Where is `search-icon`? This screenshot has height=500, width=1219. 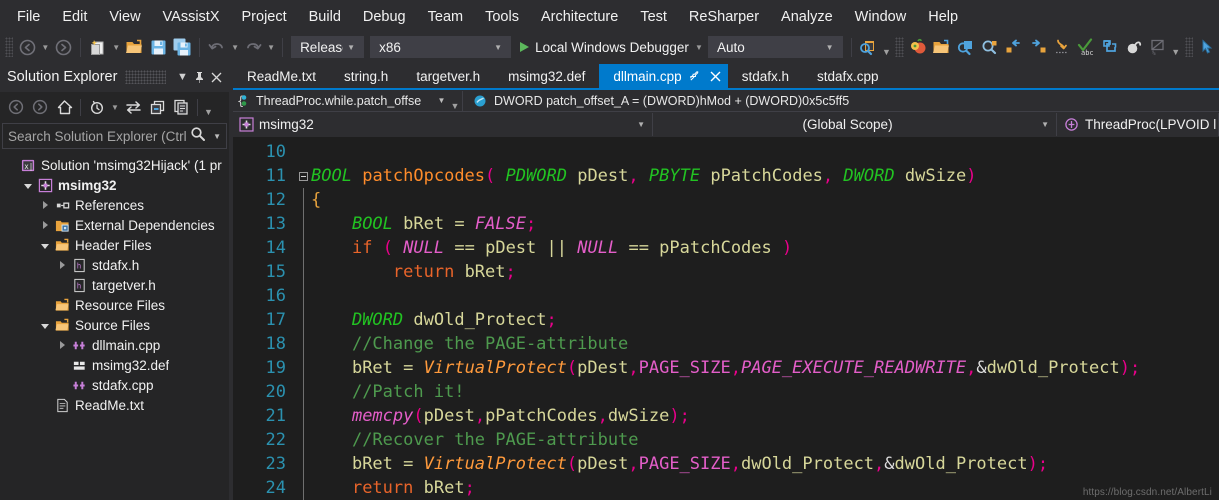
search-icon is located at coordinates (198, 136).